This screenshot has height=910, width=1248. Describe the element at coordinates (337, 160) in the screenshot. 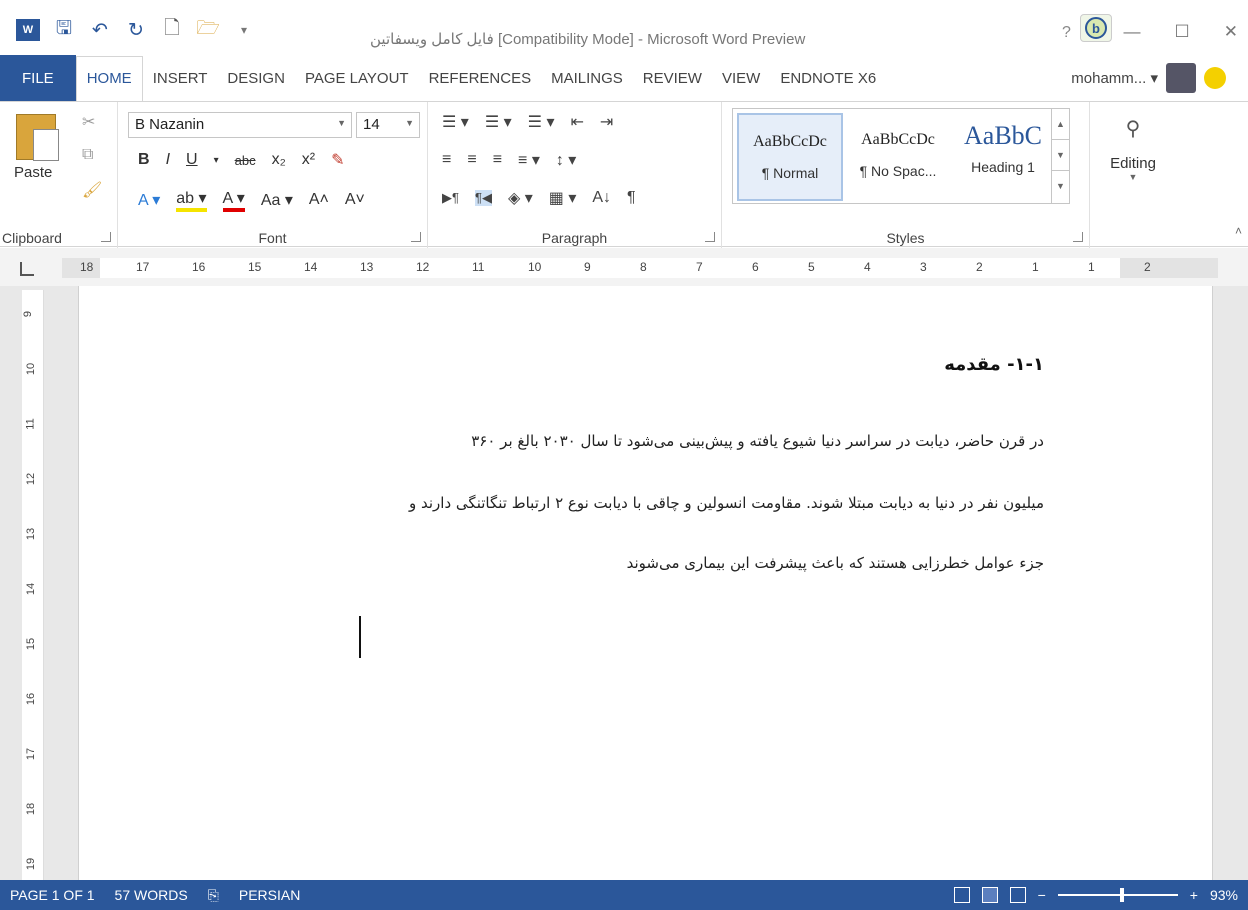

I see `clear-formatting-button: ✎` at that location.